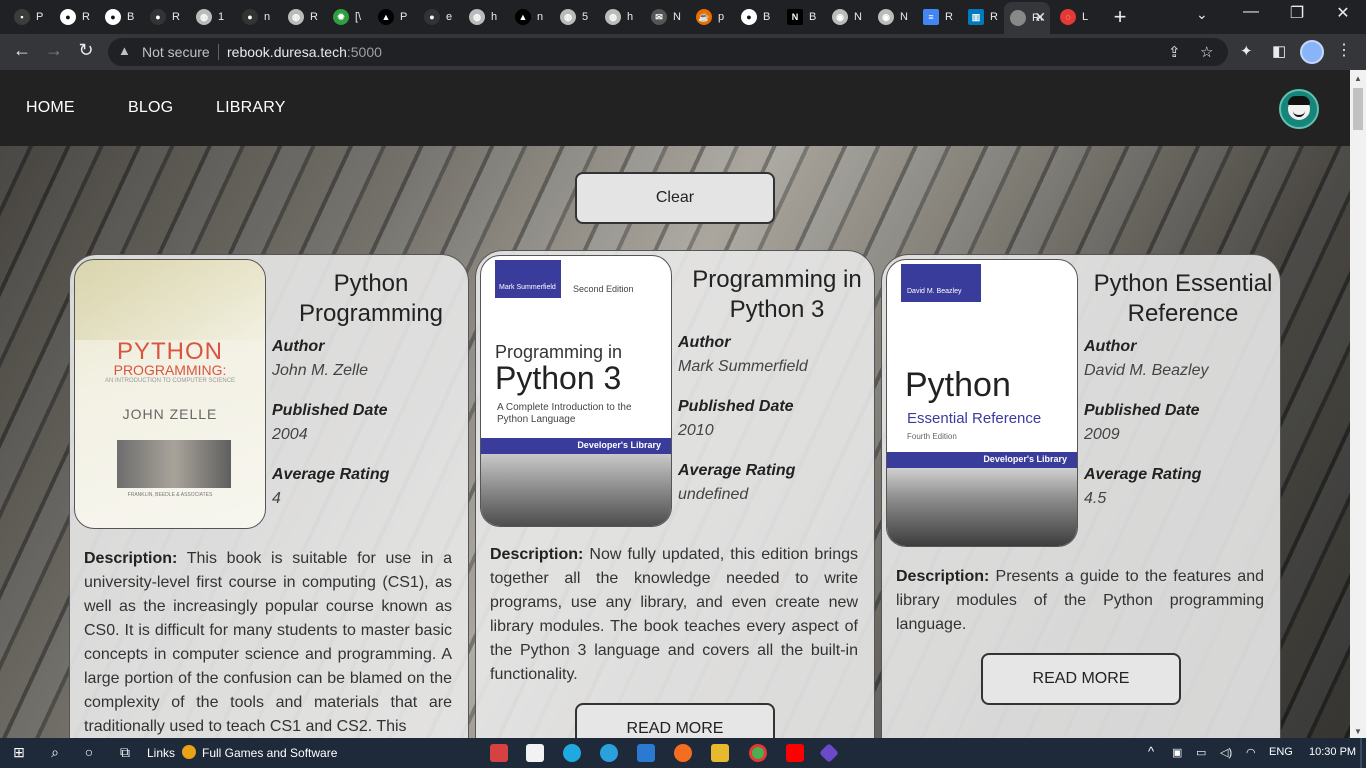  What do you see at coordinates (1226, 752) in the screenshot?
I see `volume-icon: ◁)` at bounding box center [1226, 752].